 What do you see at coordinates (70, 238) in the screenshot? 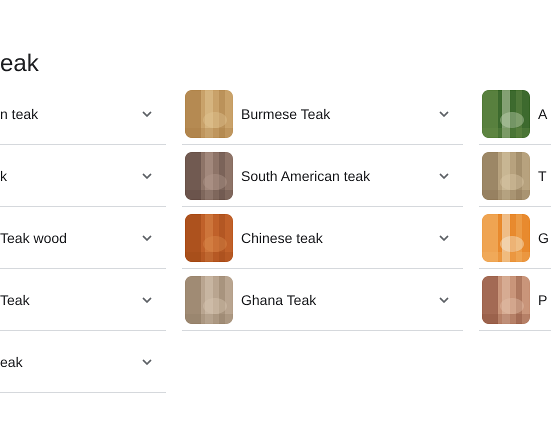
I see `item-label: Teak wood` at bounding box center [70, 238].